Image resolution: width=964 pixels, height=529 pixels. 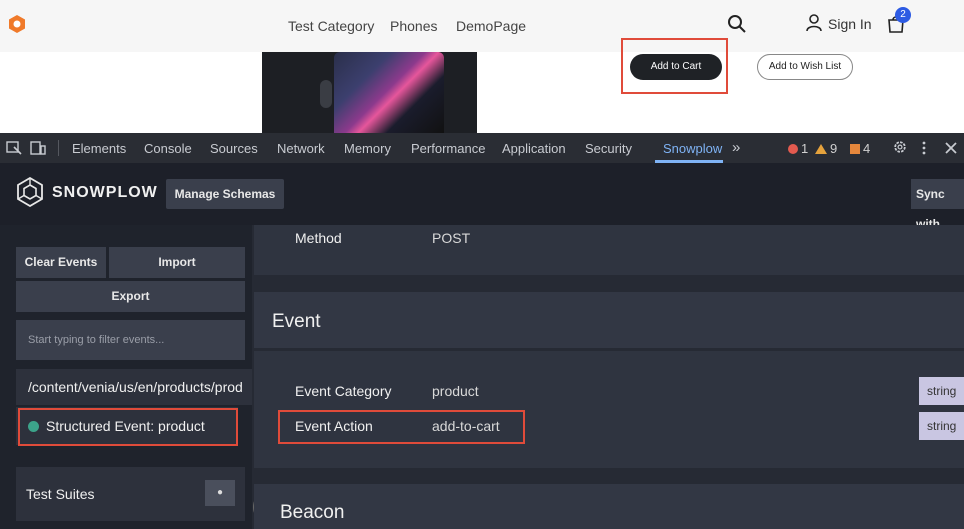 What do you see at coordinates (609, 250) in the screenshot?
I see `method-section: Method POST` at bounding box center [609, 250].